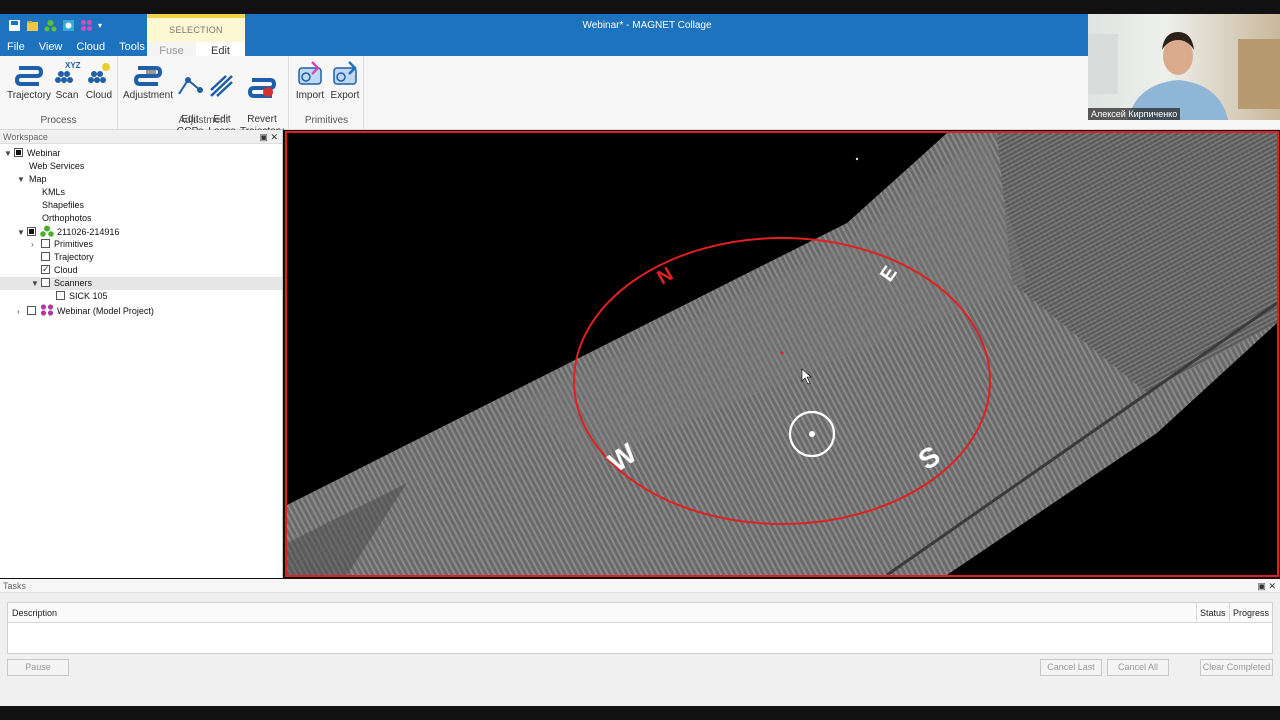  What do you see at coordinates (29, 95) in the screenshot?
I see `trajectory-label: Trajectory` at bounding box center [29, 95].